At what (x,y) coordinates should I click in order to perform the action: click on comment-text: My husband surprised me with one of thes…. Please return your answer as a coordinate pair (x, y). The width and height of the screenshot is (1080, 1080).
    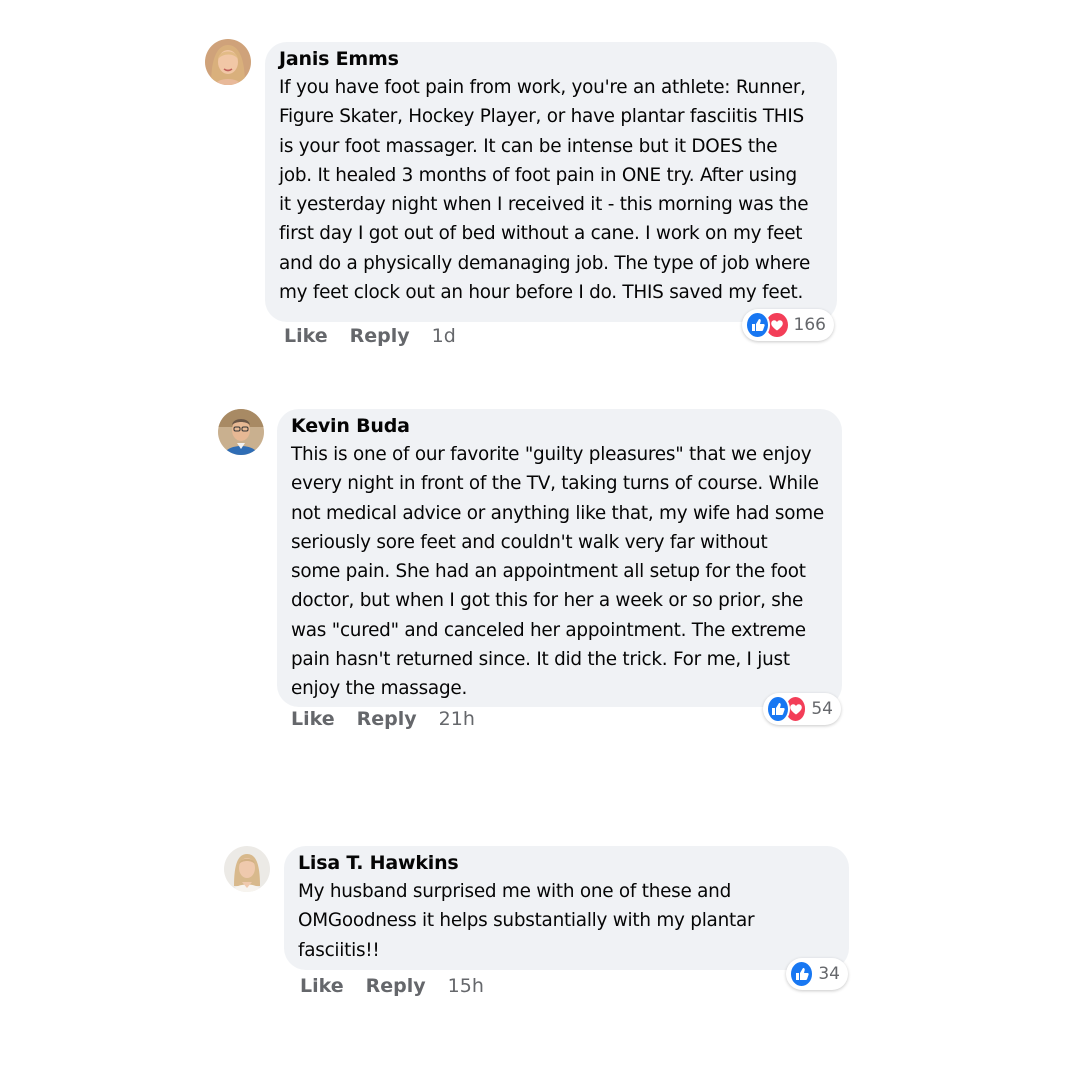
    Looking at the image, I should click on (526, 921).